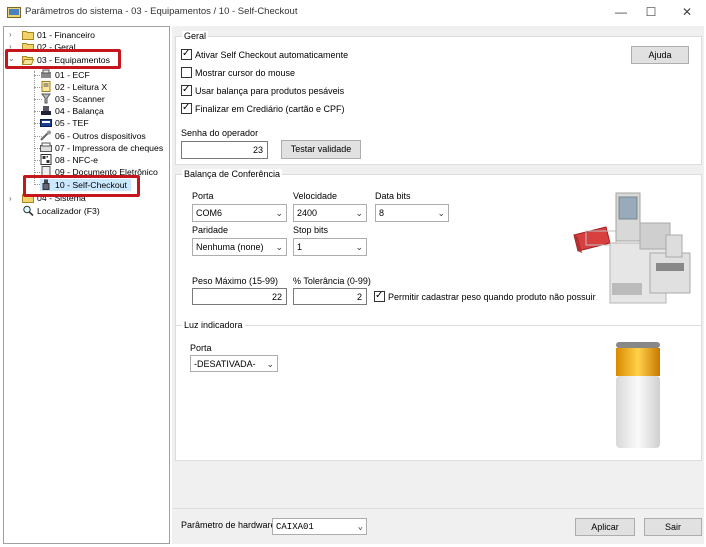  I want to click on tree-item-leitura-x: 02 - Leitura X, so click(73, 87).